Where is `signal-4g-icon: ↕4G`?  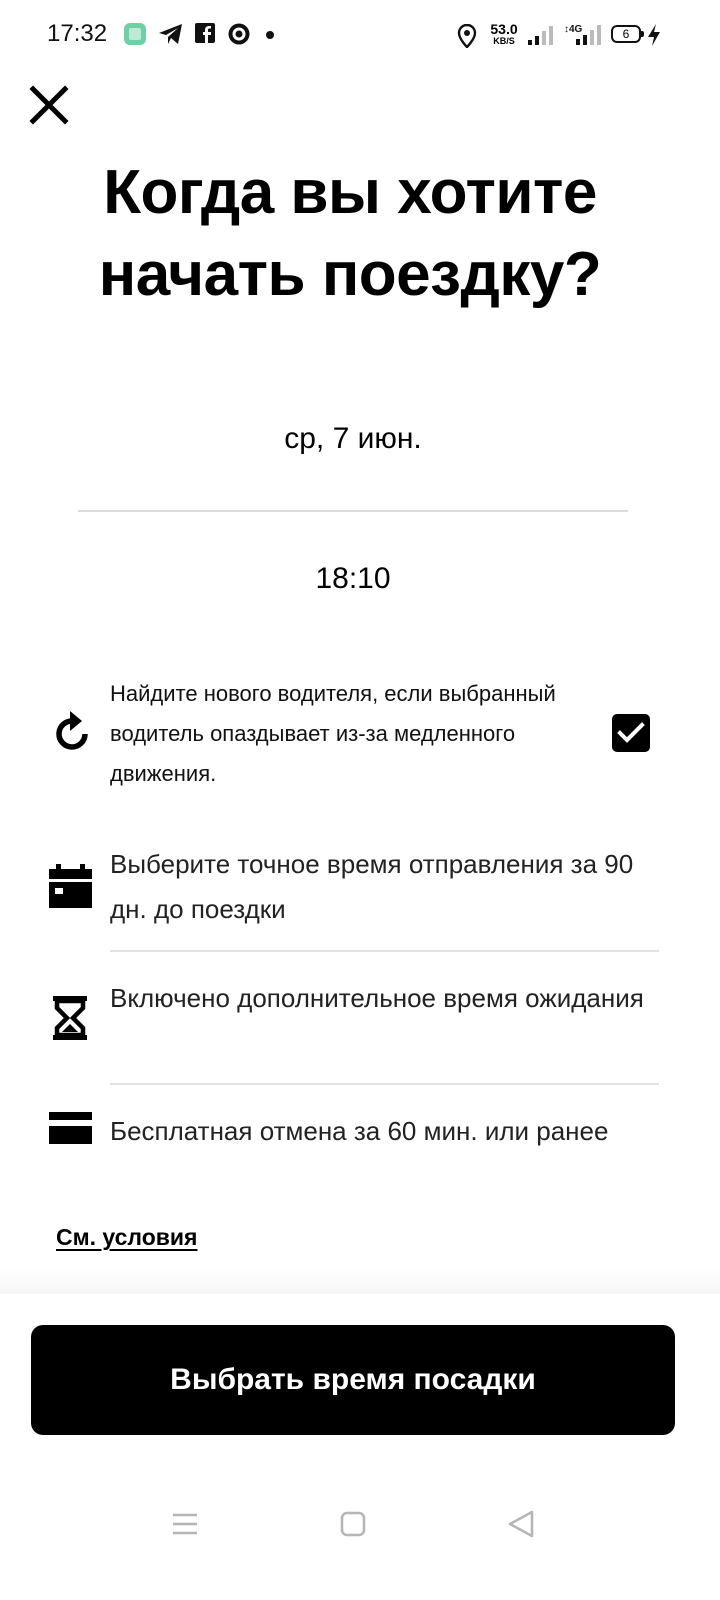 signal-4g-icon: ↕4G is located at coordinates (582, 36).